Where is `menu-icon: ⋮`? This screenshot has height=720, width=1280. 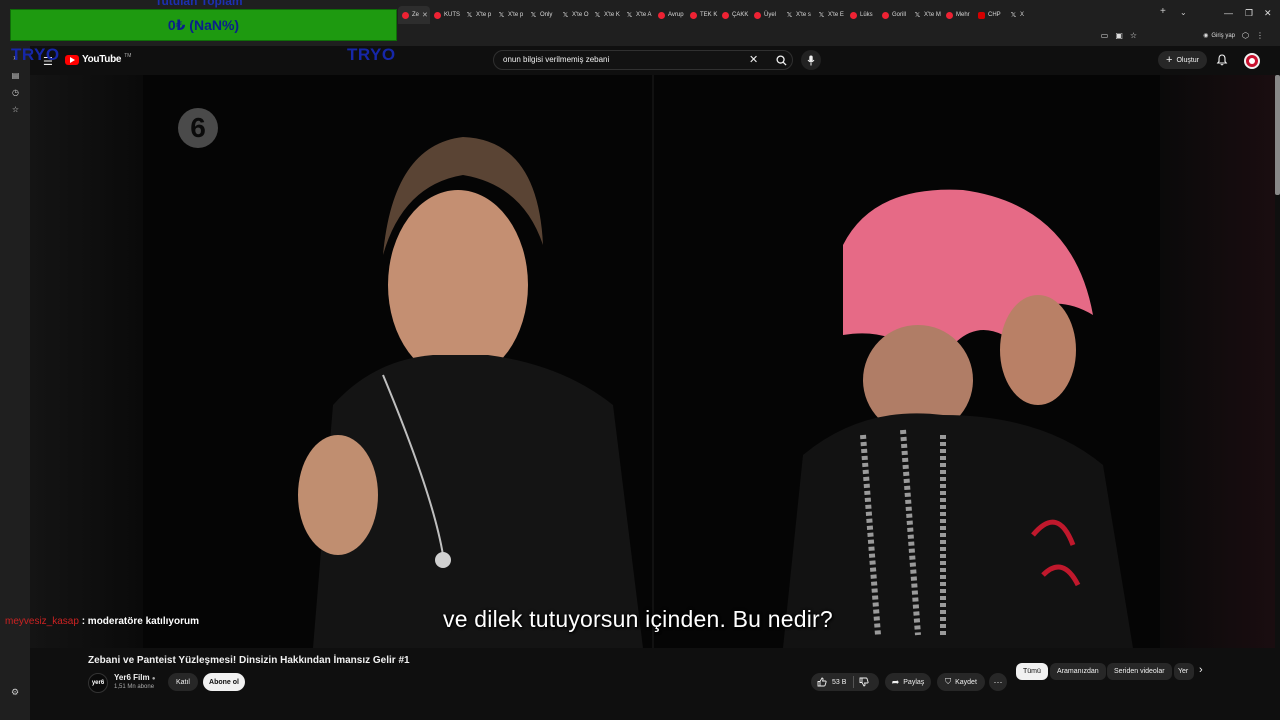
menu-icon: ⋮ is located at coordinates (1260, 35).